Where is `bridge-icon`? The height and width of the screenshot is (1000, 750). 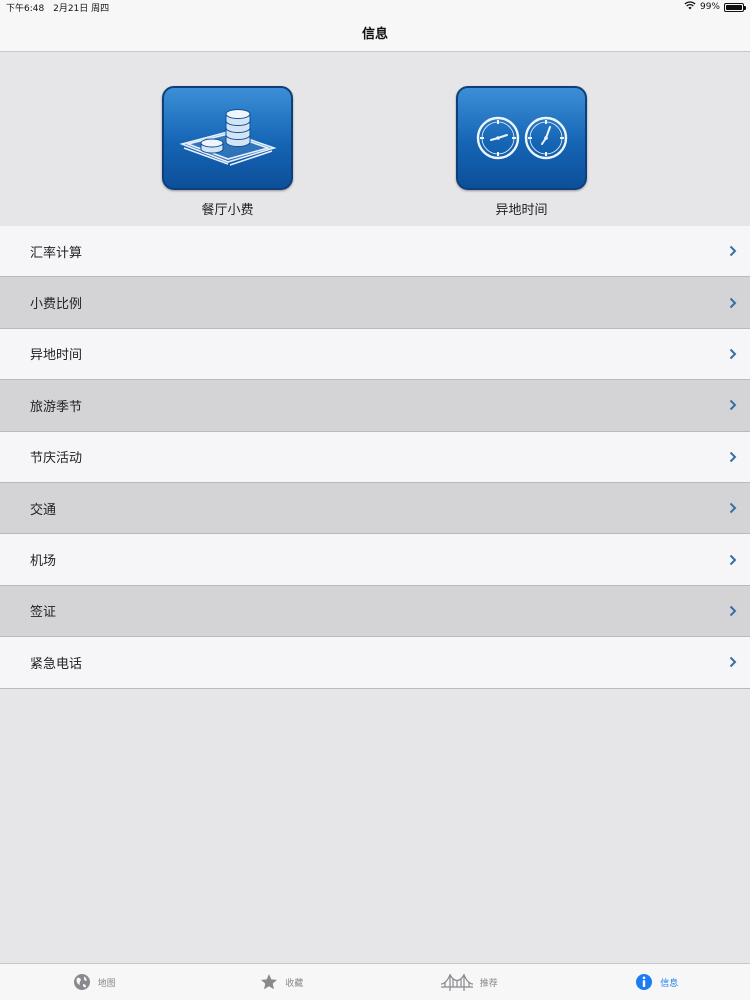 bridge-icon is located at coordinates (457, 982).